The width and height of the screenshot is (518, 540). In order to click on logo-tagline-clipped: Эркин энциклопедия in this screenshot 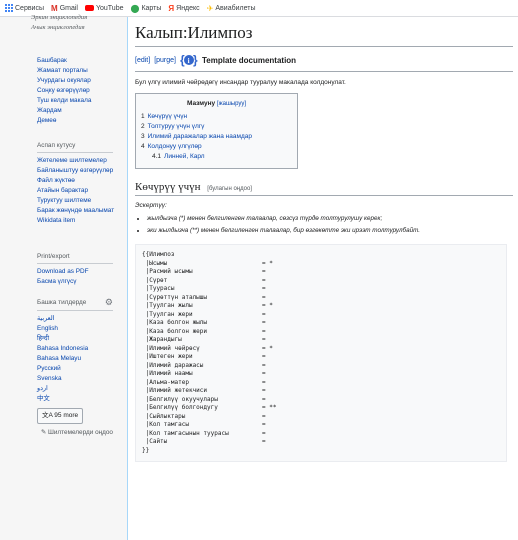, I will do `click(59, 17)`.